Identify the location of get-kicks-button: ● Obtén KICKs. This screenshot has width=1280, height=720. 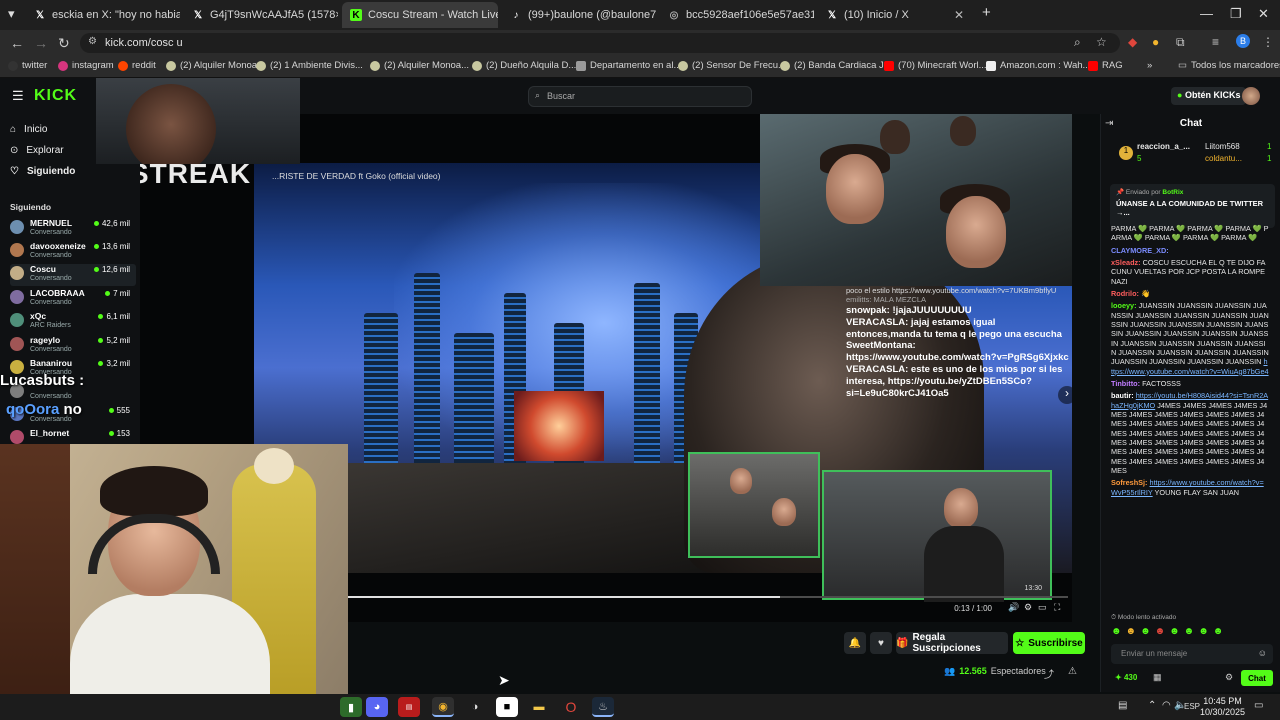
(1209, 96).